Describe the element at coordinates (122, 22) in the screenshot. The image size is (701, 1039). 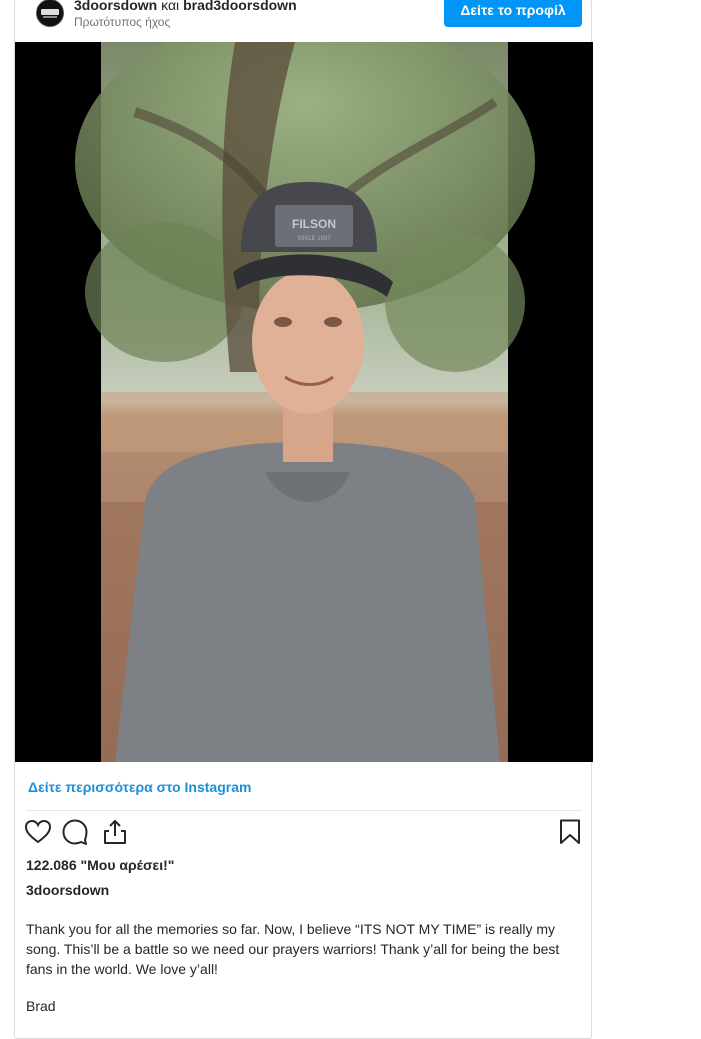
I see `audio-label: Πρωτότυπος ήχος` at that location.